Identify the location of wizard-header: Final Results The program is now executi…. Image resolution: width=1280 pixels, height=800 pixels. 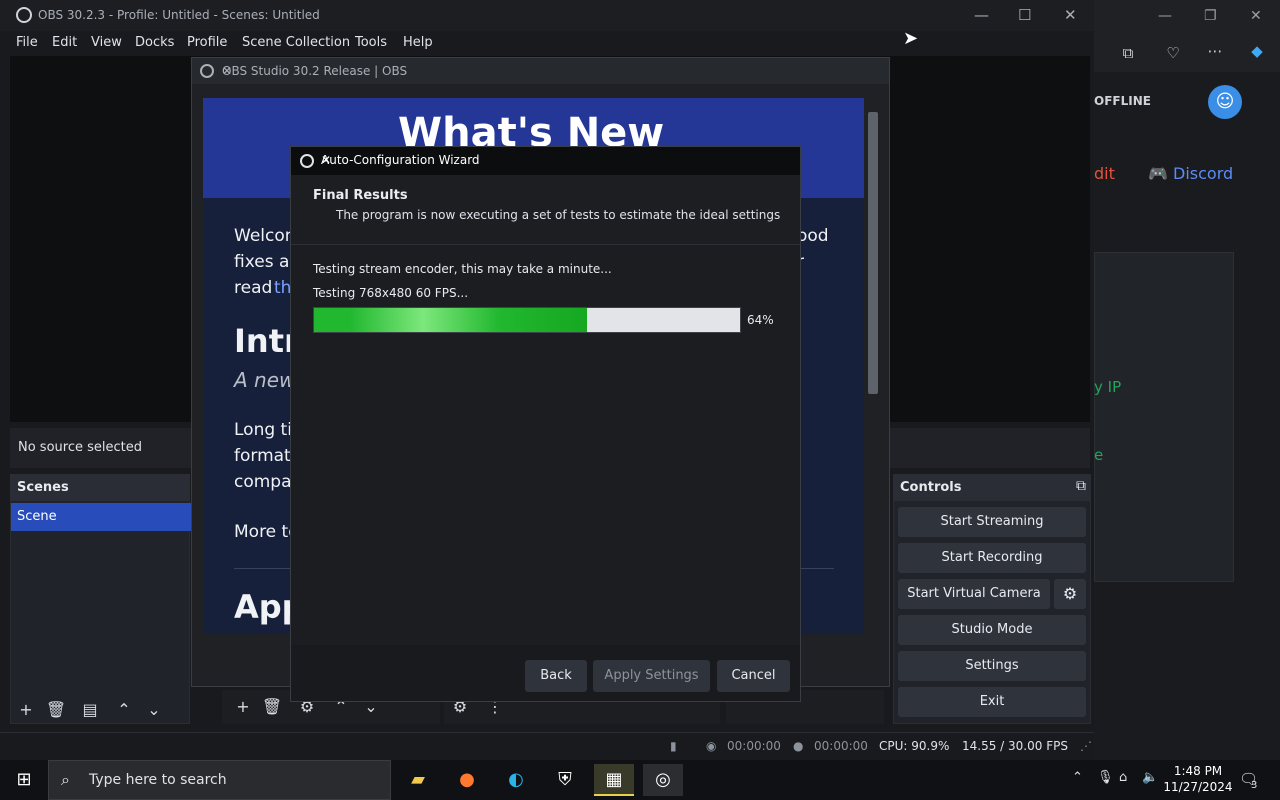
(545, 210).